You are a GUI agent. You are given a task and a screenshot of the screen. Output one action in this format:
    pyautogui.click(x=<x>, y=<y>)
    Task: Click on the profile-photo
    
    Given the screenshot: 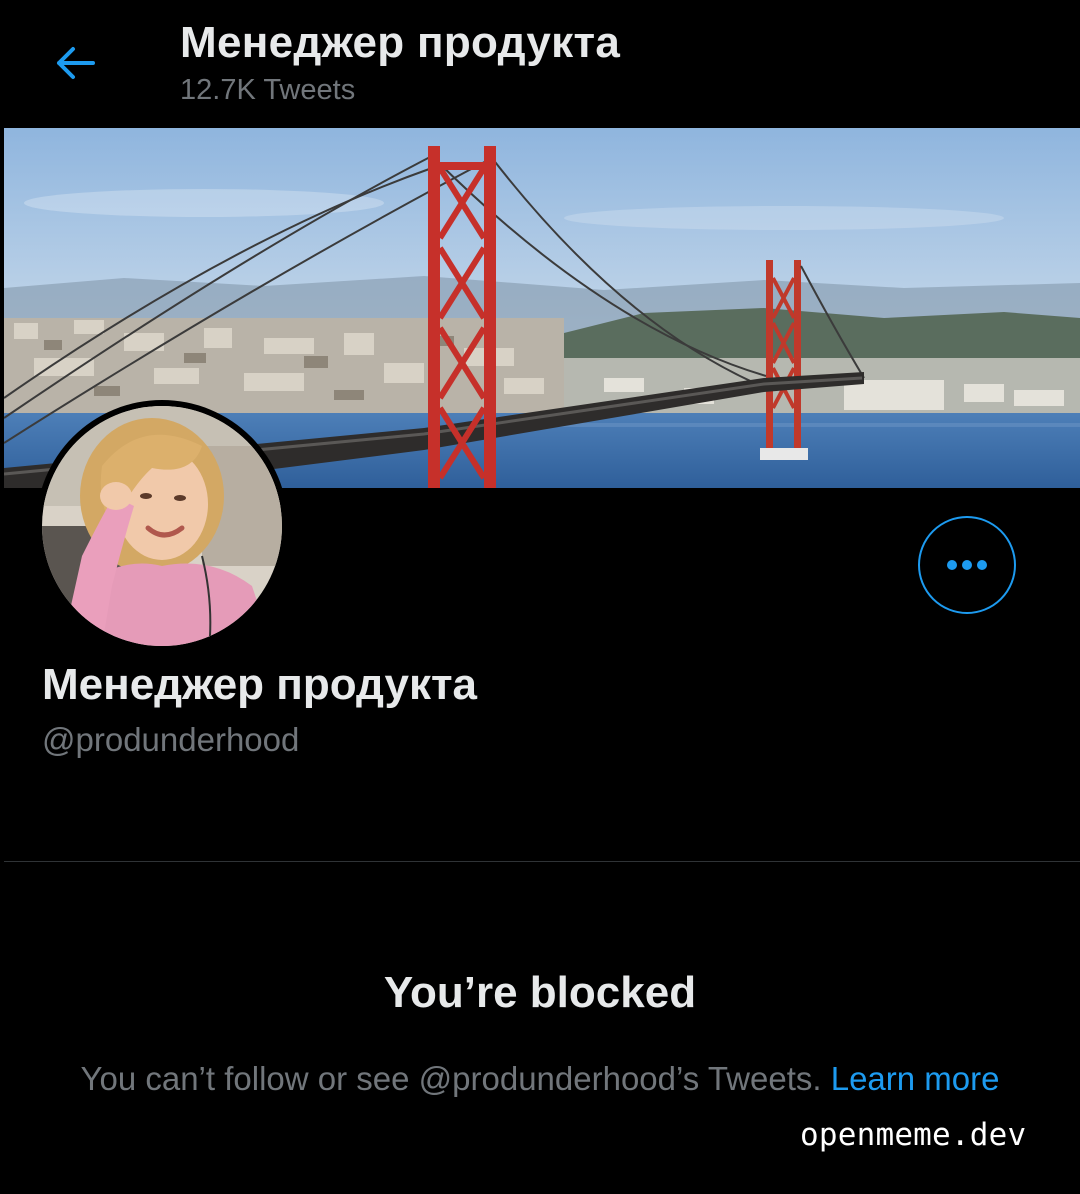 What is the action you would take?
    pyautogui.click(x=162, y=526)
    